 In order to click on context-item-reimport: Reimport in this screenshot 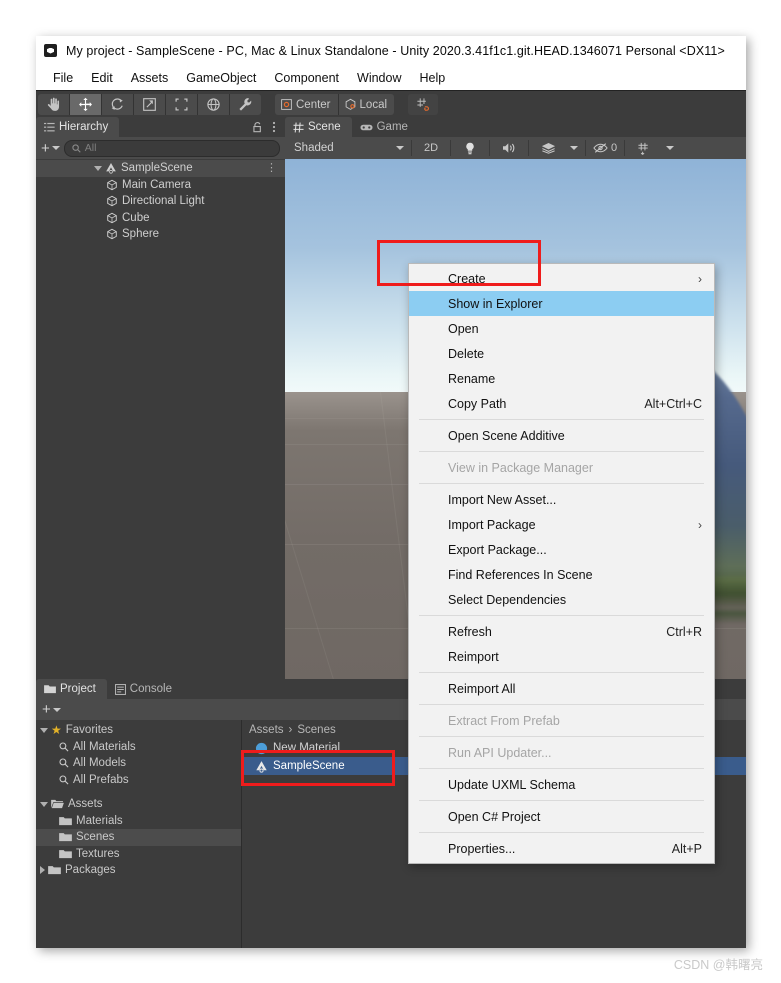, I will do `click(561, 656)`.